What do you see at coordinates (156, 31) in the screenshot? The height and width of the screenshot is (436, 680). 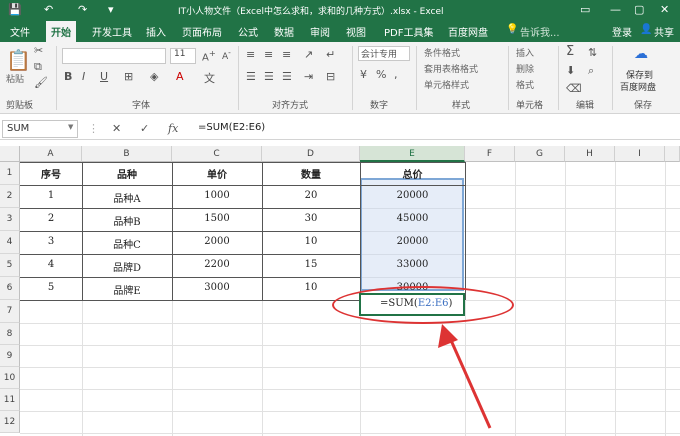 I see `tab-insert: 插入` at bounding box center [156, 31].